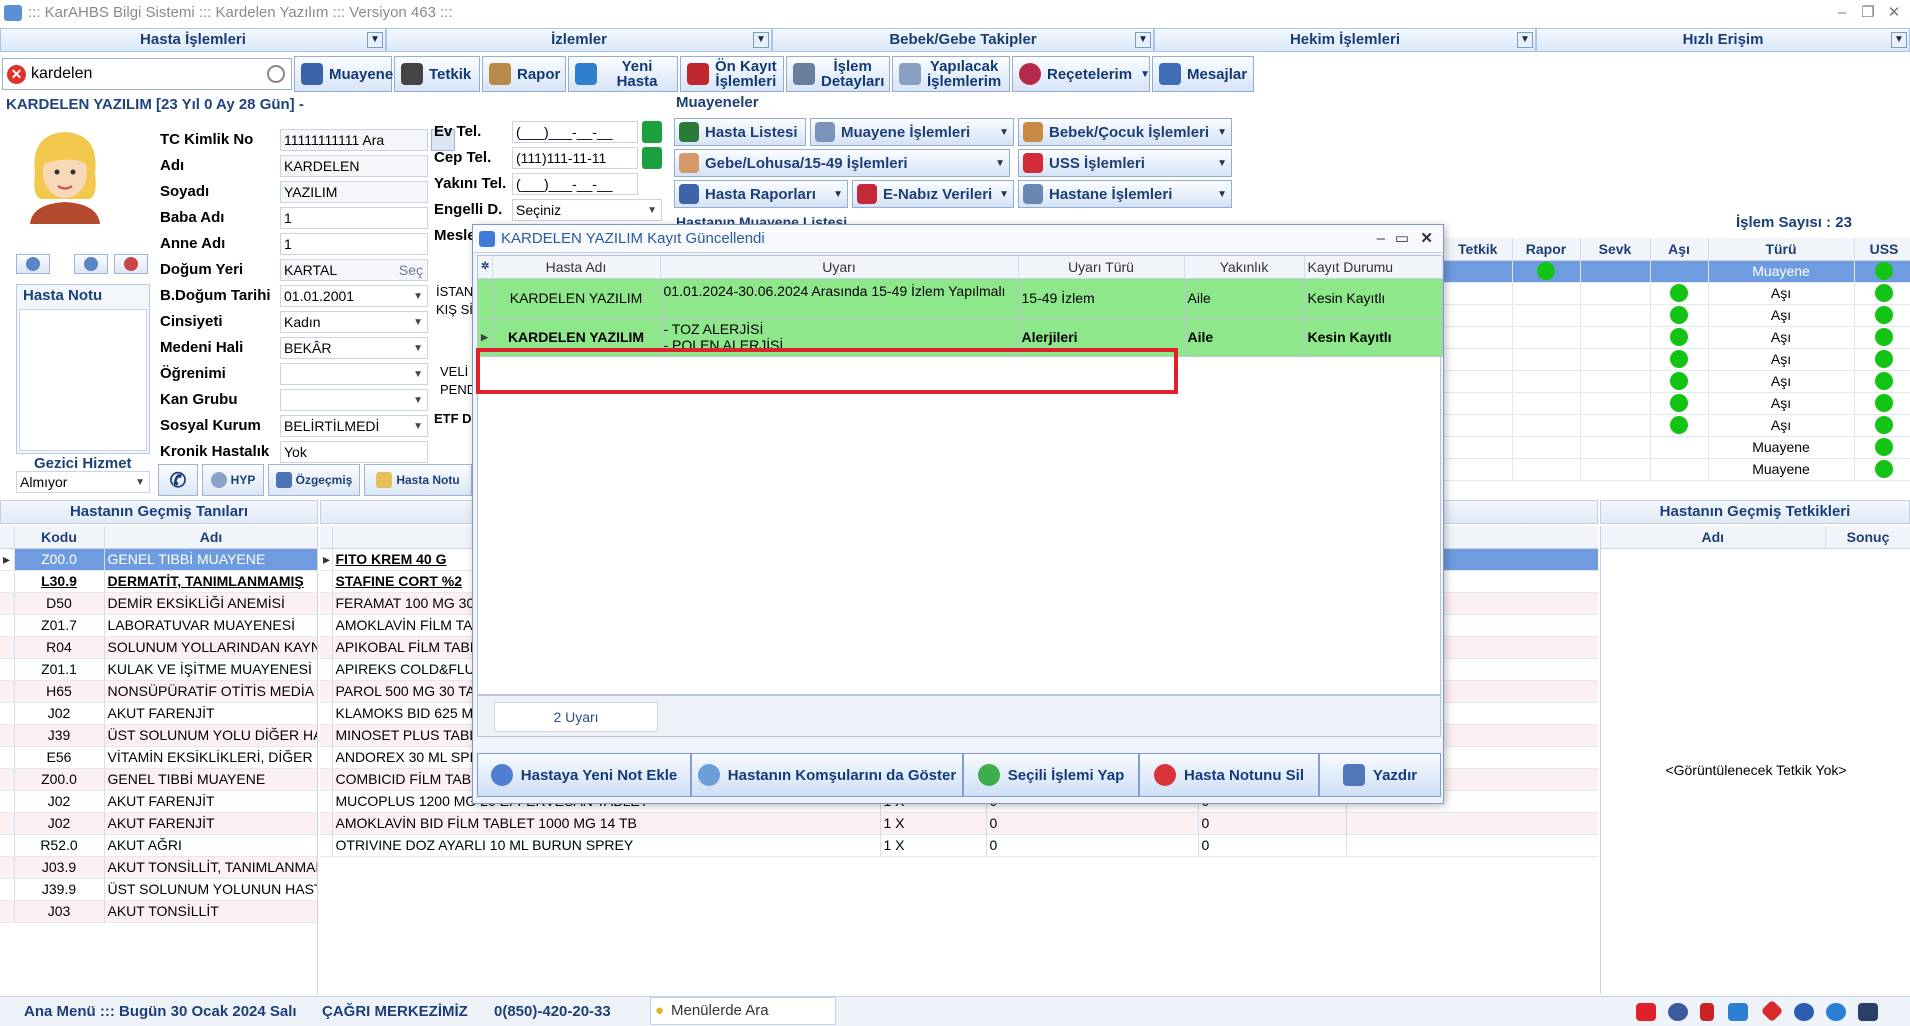 Image resolution: width=1910 pixels, height=1026 pixels. I want to click on camera-icon, so click(1868, 1012).